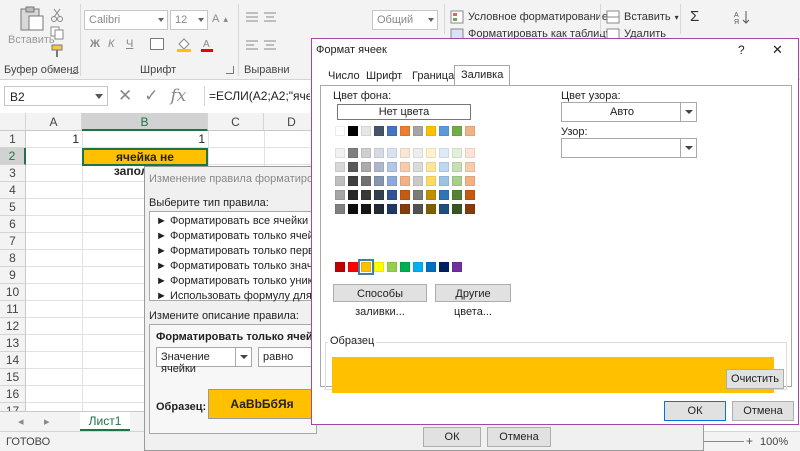 This screenshot has height=451, width=800. What do you see at coordinates (184, 45) in the screenshot?
I see `fill-color-button` at bounding box center [184, 45].